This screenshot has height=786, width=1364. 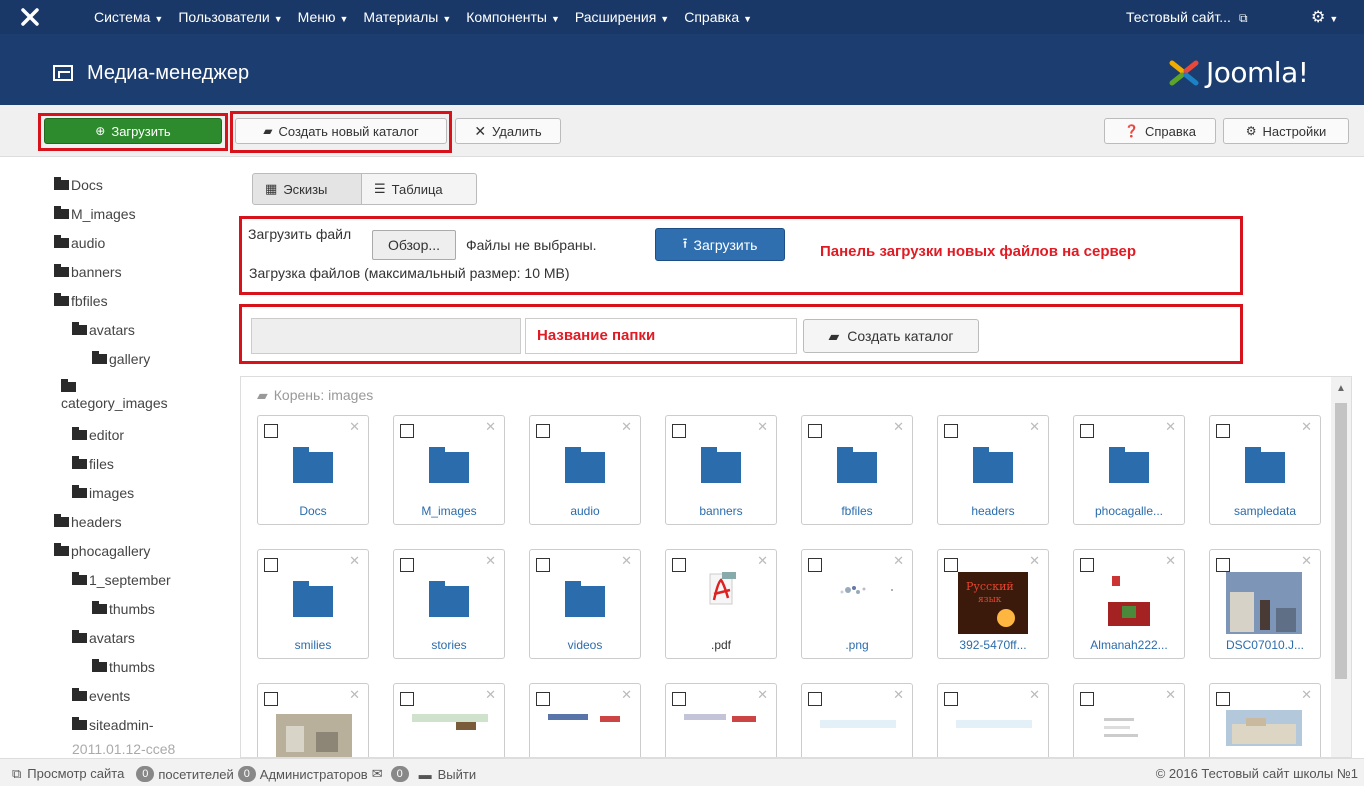 I want to click on scrollbar-thumb, so click(x=1341, y=541).